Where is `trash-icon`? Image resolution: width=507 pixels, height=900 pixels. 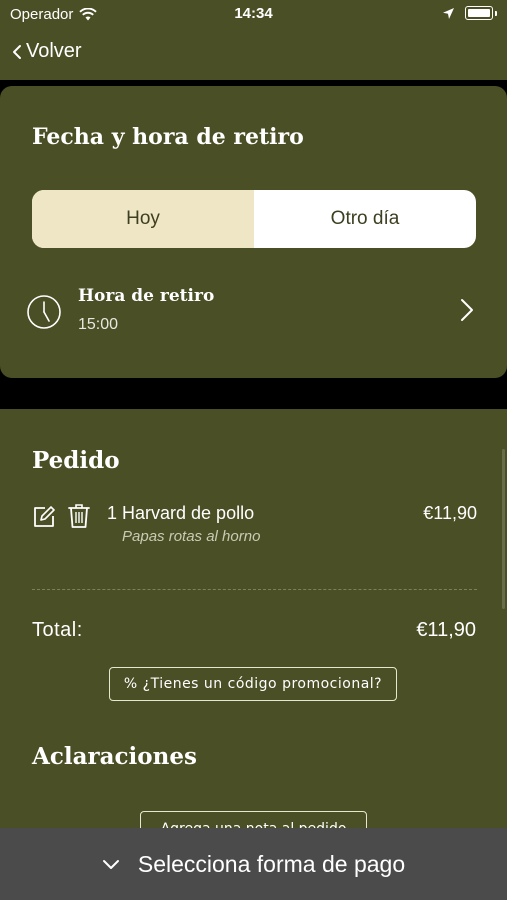 trash-icon is located at coordinates (79, 516).